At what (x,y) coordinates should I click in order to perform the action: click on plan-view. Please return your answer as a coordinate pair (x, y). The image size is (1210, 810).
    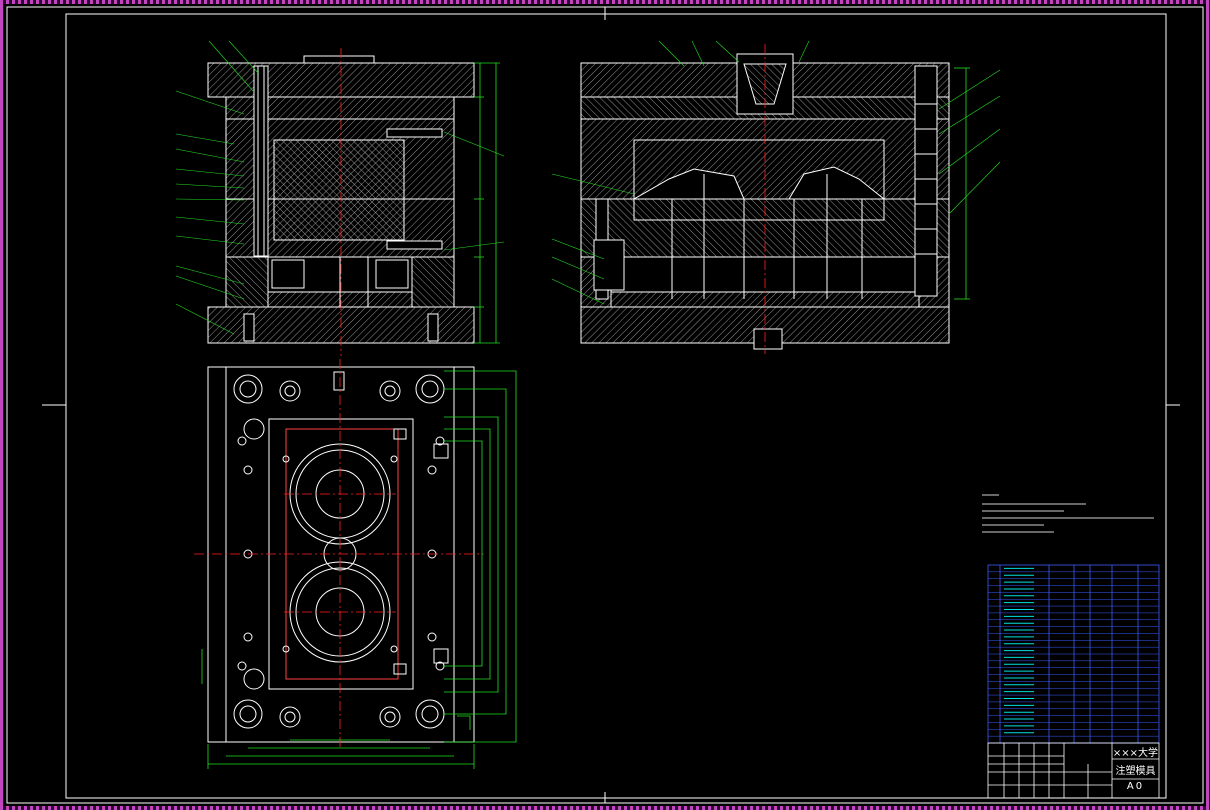
    Looking at the image, I should click on (341, 554).